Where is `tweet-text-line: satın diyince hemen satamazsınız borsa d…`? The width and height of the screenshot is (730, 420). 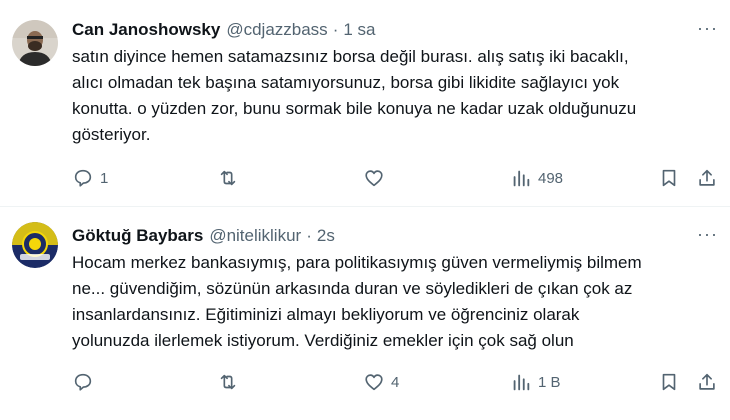 tweet-text-line: satın diyince hemen satamazsınız borsa d… is located at coordinates (350, 56).